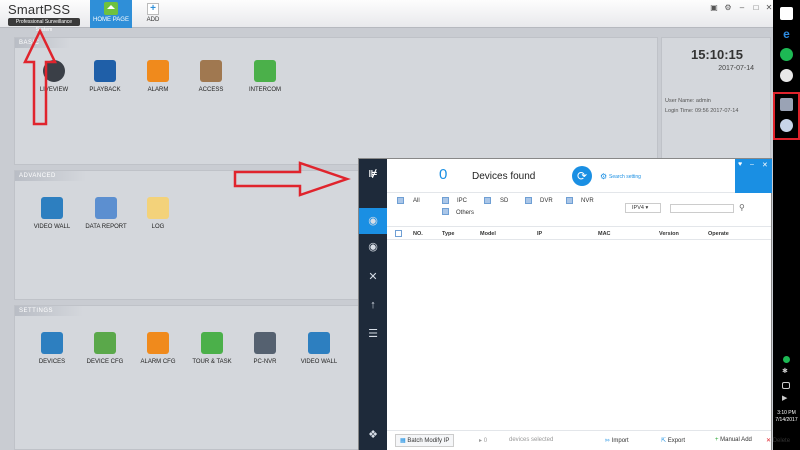  Describe the element at coordinates (158, 76) in the screenshot. I see `app-alarm: ALARM` at that location.